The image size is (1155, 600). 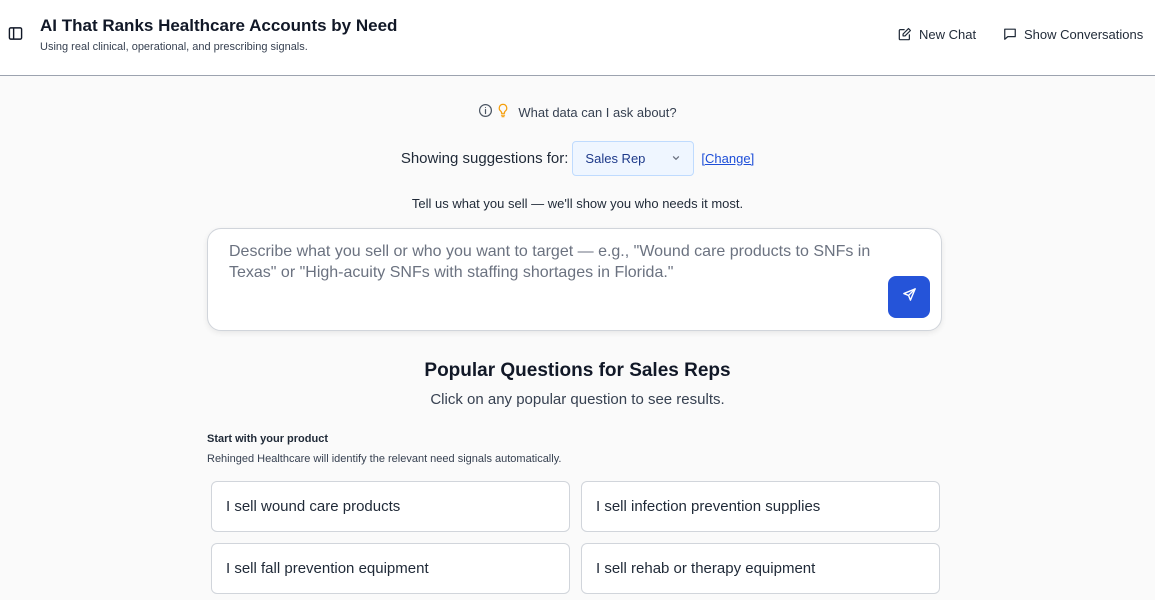 I want to click on question-card-wound-care: I sell wound care products, so click(x=390, y=506).